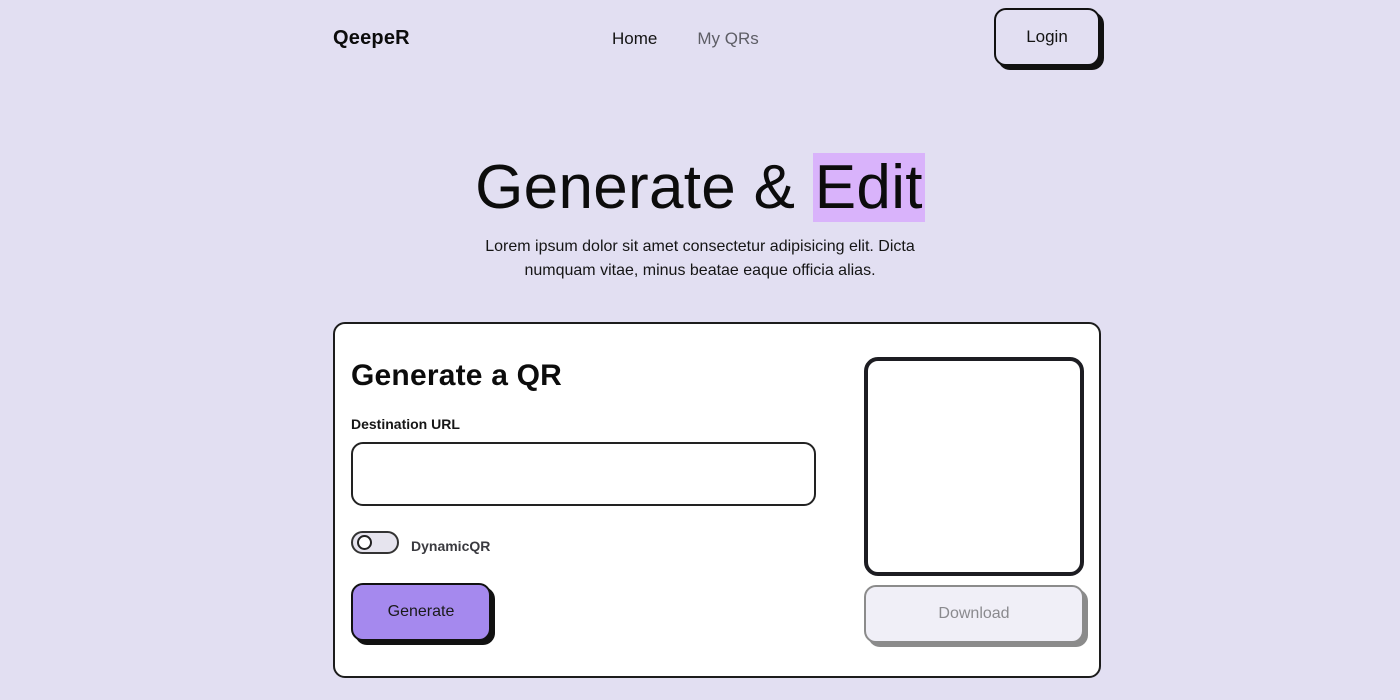 This screenshot has height=700, width=1400. I want to click on destination-url-label: Destination URL, so click(405, 424).